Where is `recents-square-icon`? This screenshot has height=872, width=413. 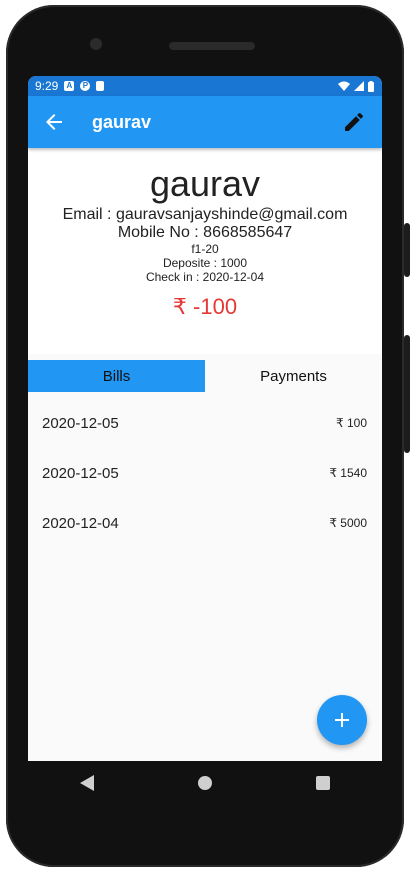 recents-square-icon is located at coordinates (323, 783).